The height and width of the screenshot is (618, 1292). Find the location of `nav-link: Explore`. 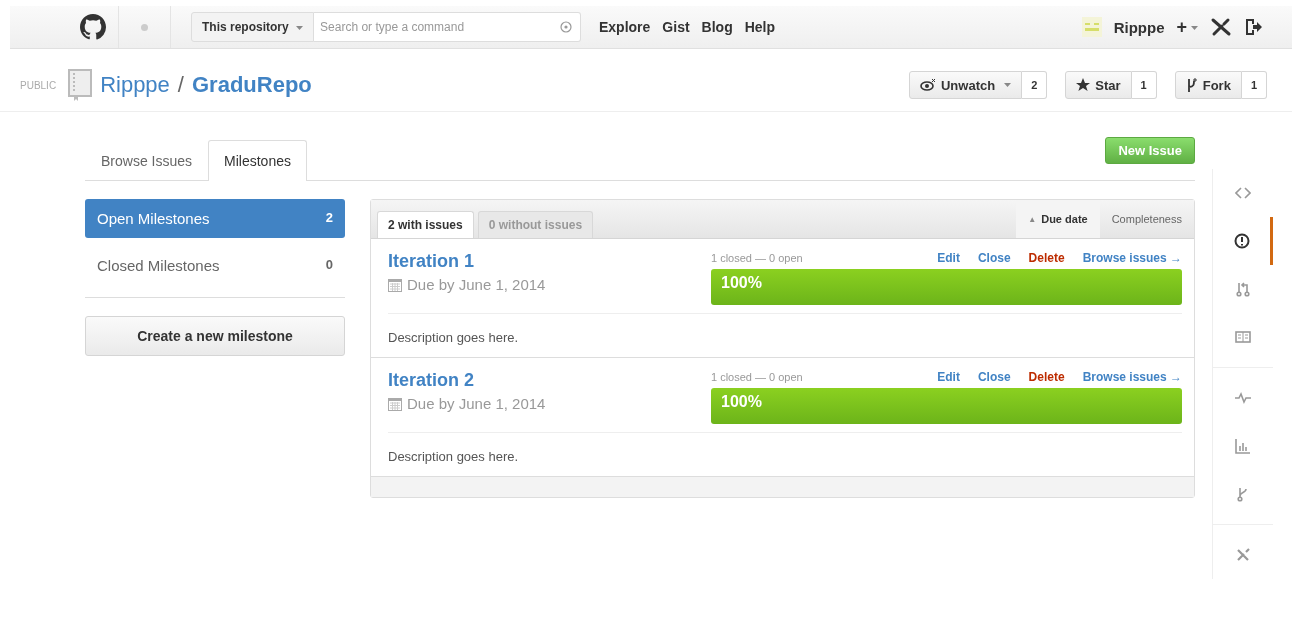

nav-link: Explore is located at coordinates (625, 27).